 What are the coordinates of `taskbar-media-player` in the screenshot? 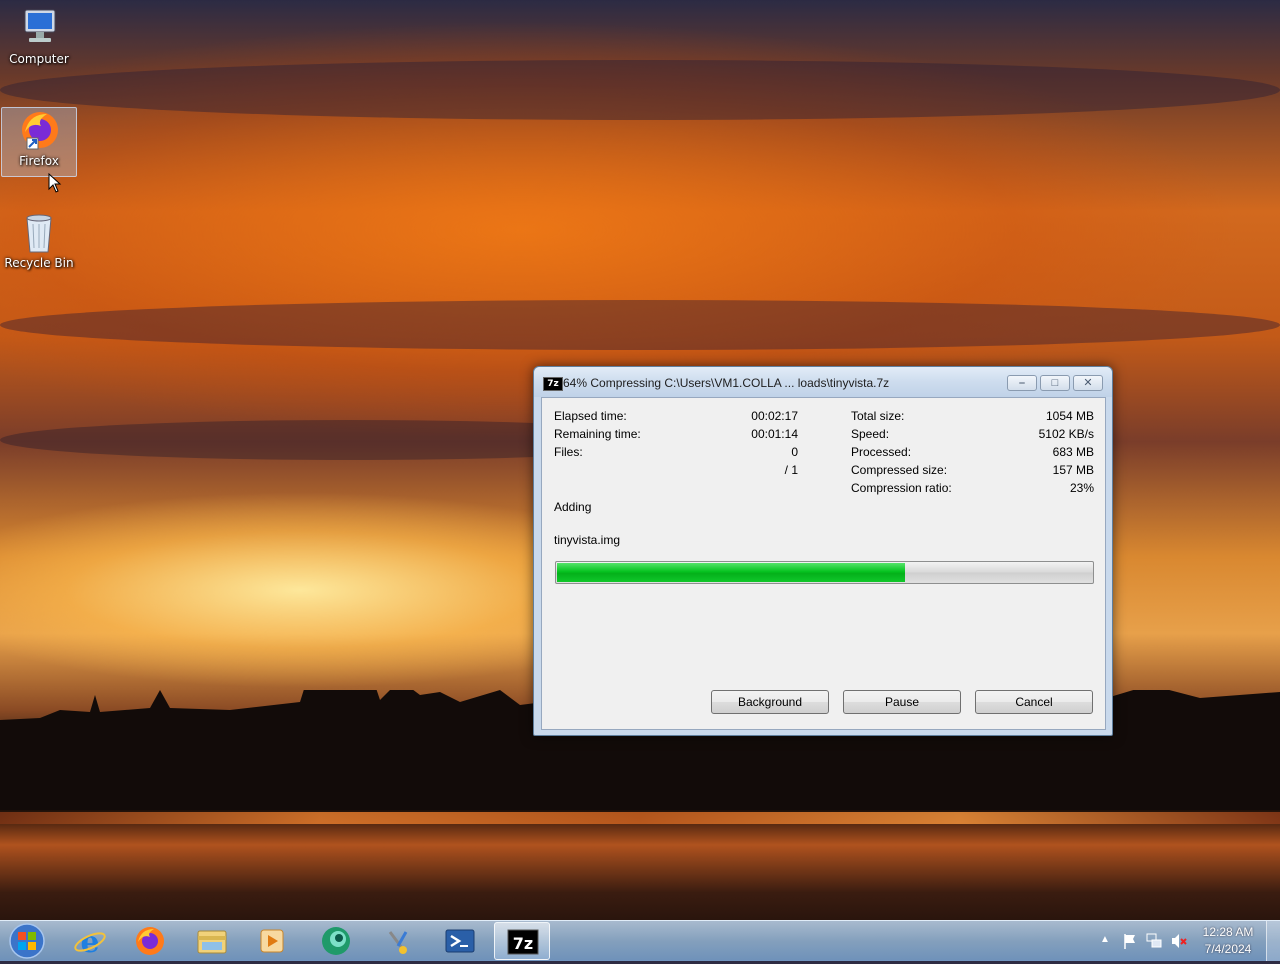 It's located at (272, 941).